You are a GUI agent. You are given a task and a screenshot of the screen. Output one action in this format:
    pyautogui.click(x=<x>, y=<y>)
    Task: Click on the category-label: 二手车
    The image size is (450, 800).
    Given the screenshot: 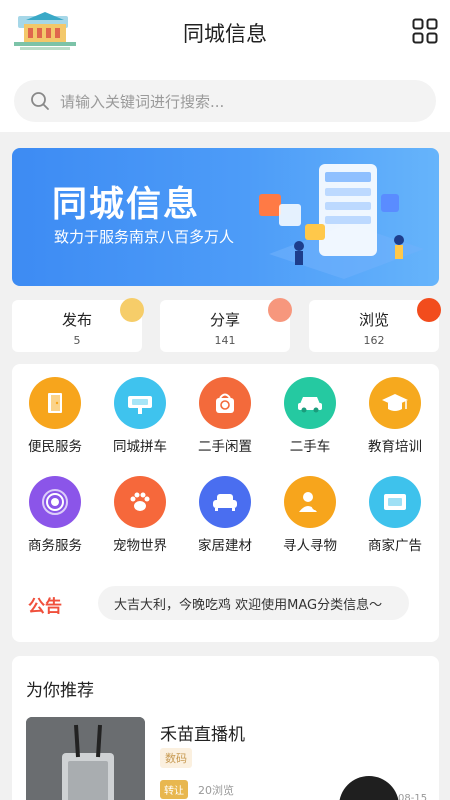 What is the action you would take?
    pyautogui.click(x=310, y=447)
    